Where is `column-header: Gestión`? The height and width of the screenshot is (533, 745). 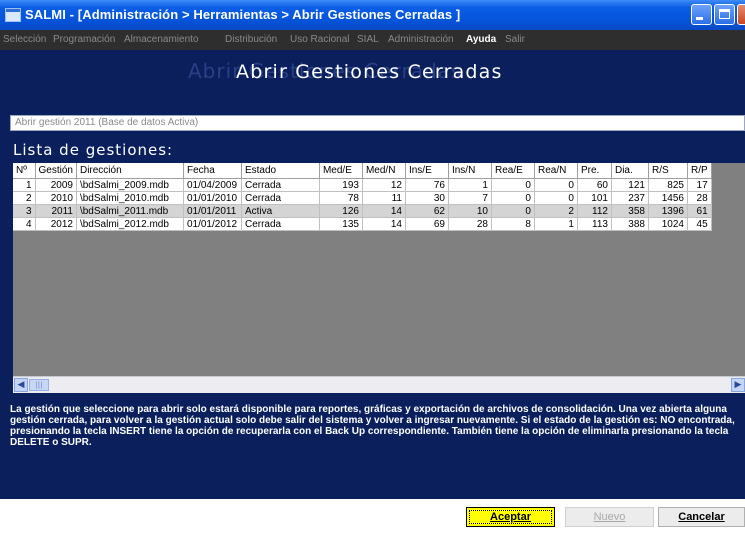 column-header: Gestión is located at coordinates (56, 171).